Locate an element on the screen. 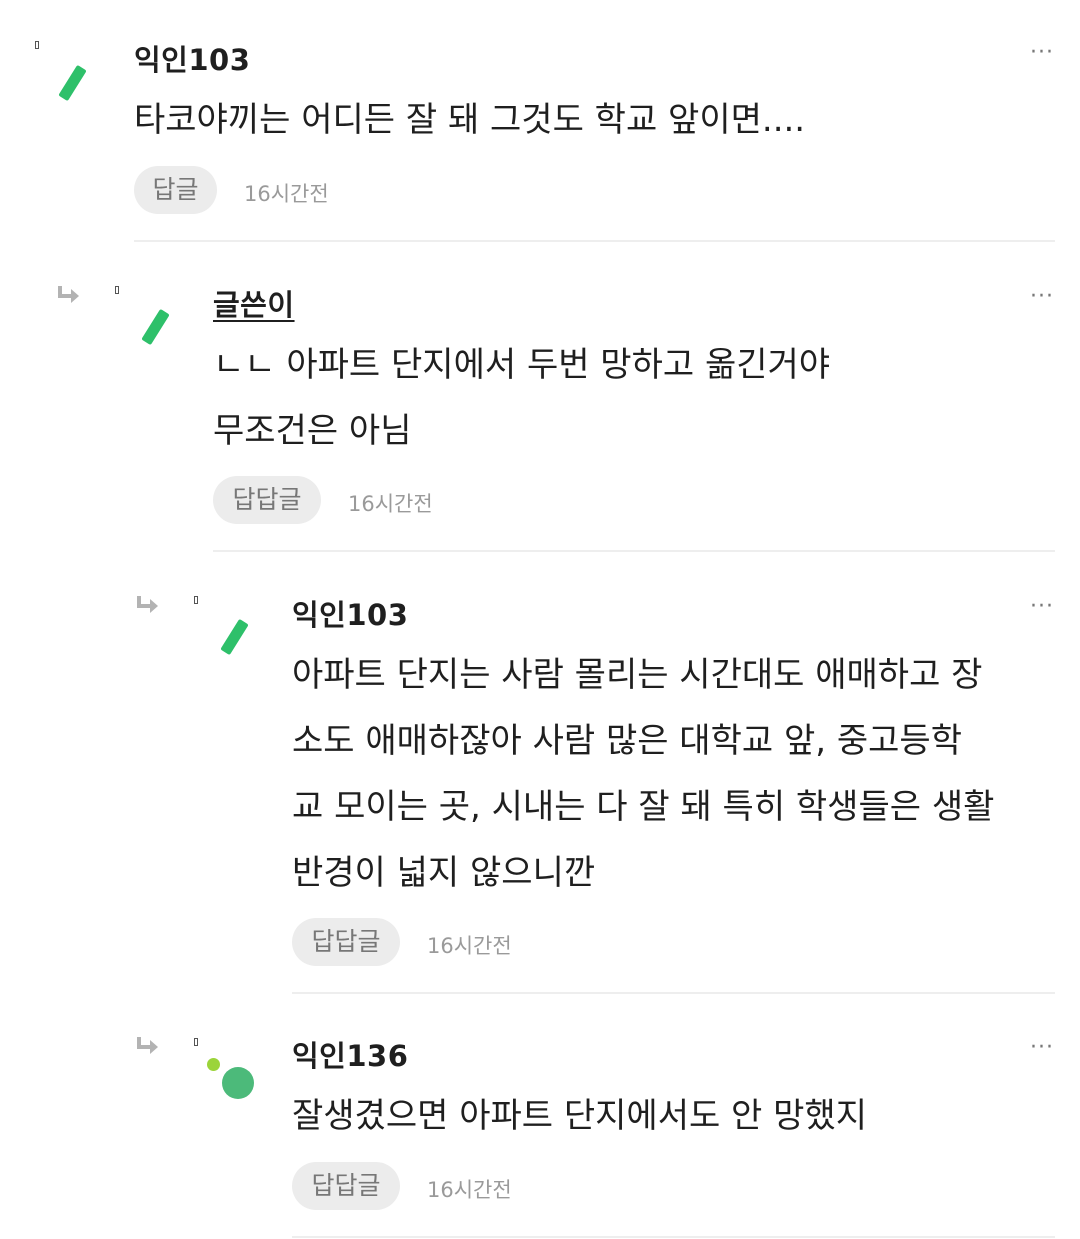 This screenshot has width=1080, height=1239. comment-author: 익인136 is located at coordinates (350, 1054).